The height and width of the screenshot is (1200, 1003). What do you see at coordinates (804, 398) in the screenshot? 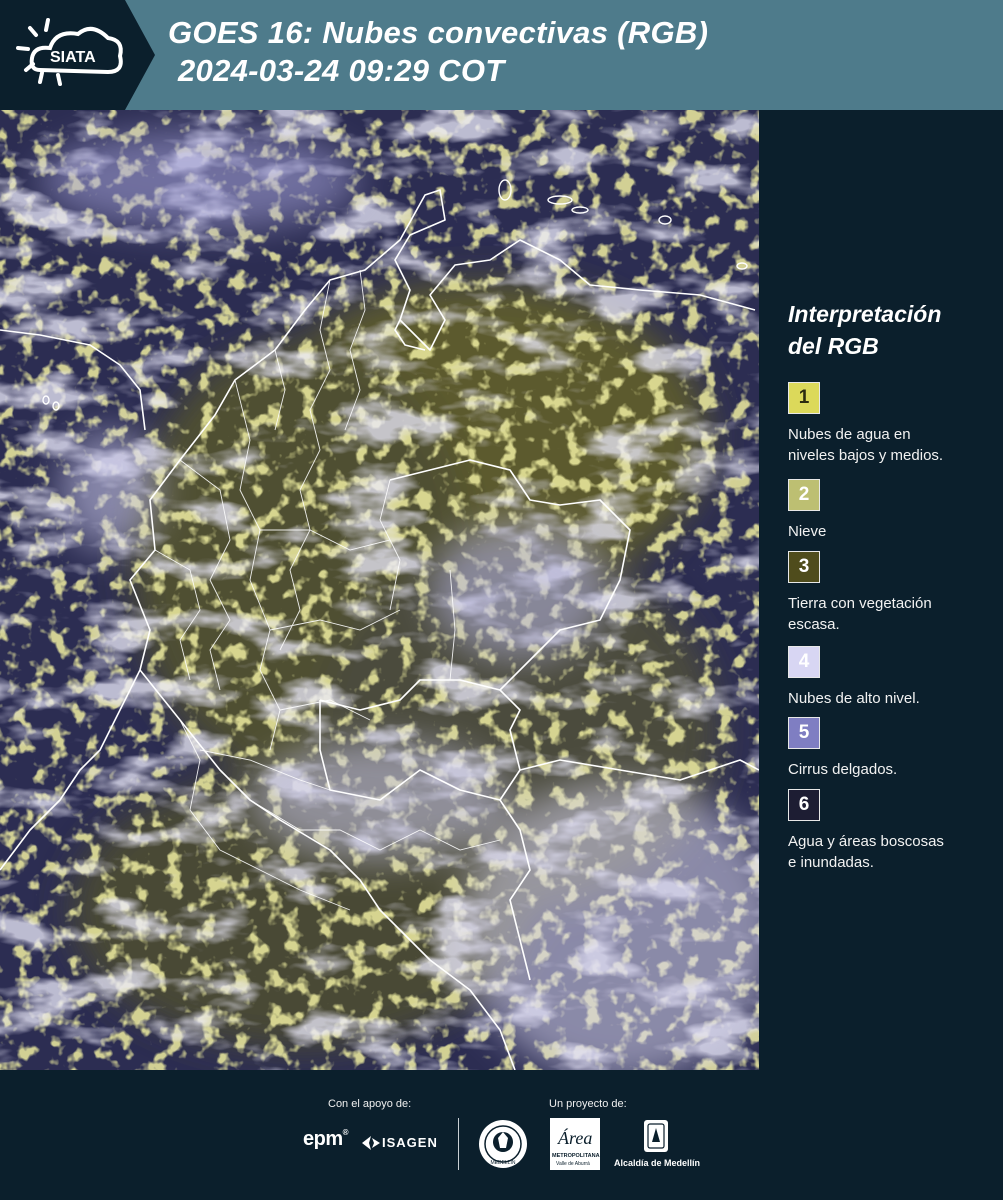
I see `legend-swatch: 1` at bounding box center [804, 398].